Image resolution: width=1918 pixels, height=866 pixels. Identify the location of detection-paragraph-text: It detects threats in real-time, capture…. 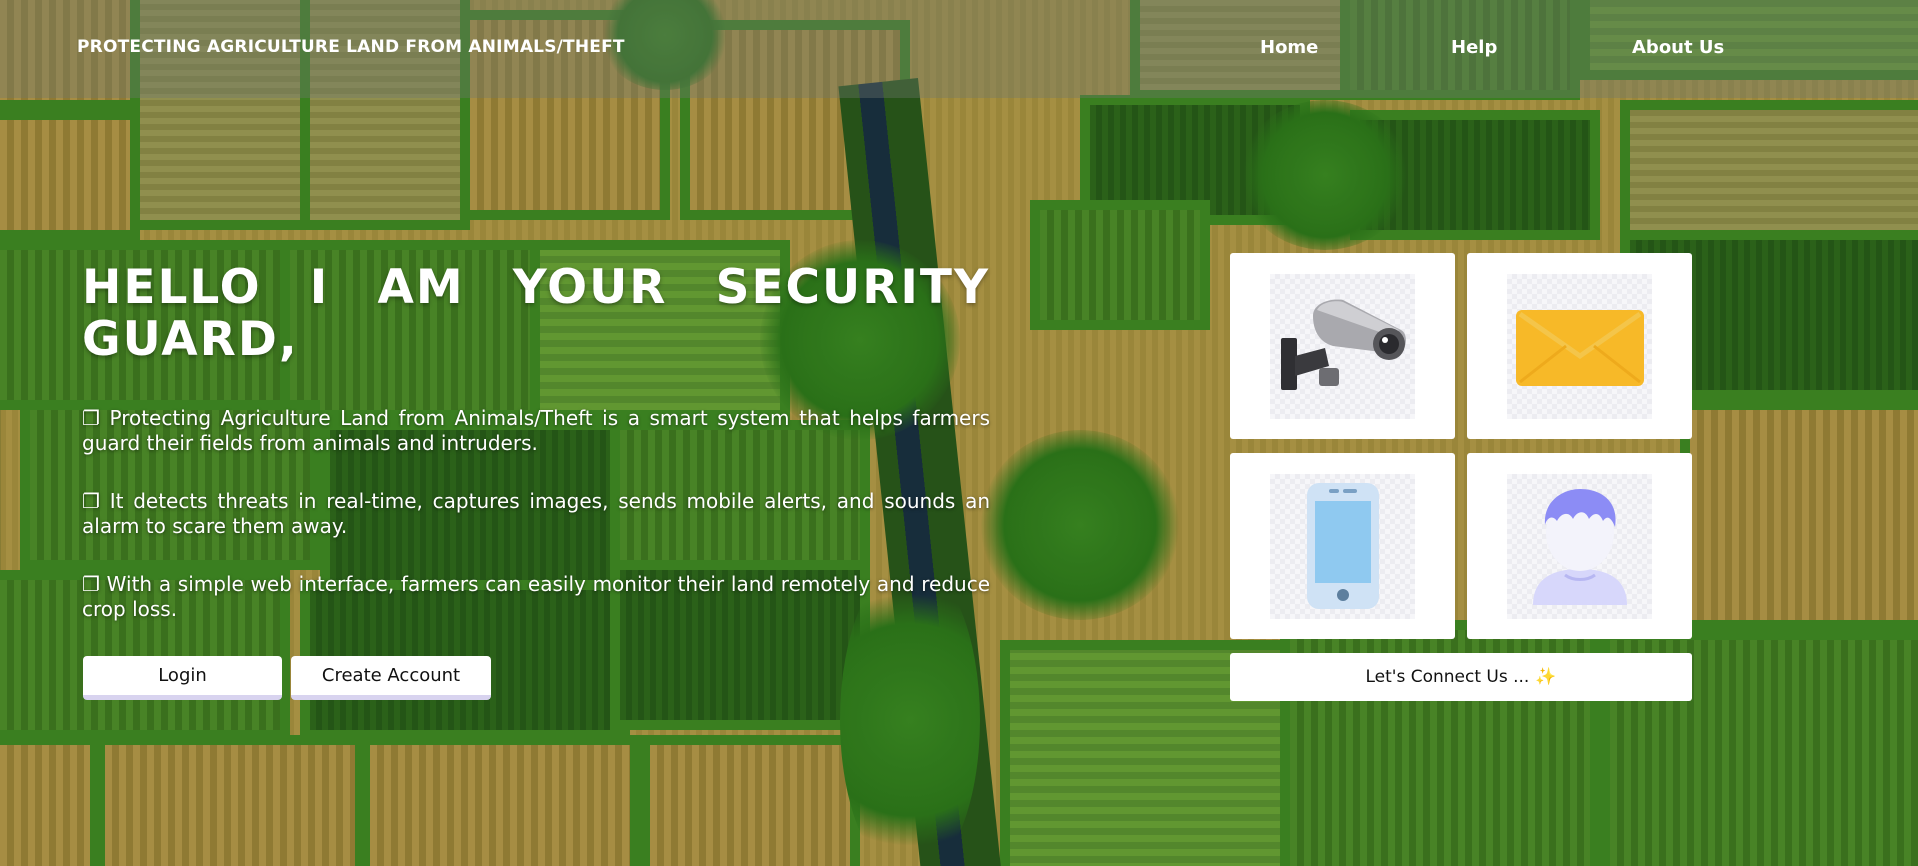
(536, 513).